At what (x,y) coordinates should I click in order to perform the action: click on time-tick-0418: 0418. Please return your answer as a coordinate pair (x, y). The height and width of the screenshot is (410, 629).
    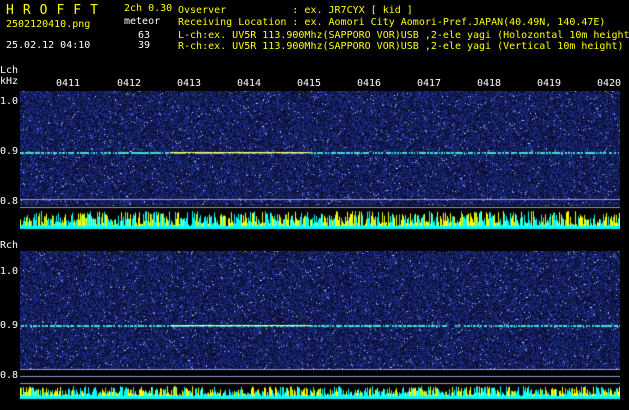
    Looking at the image, I should click on (489, 83).